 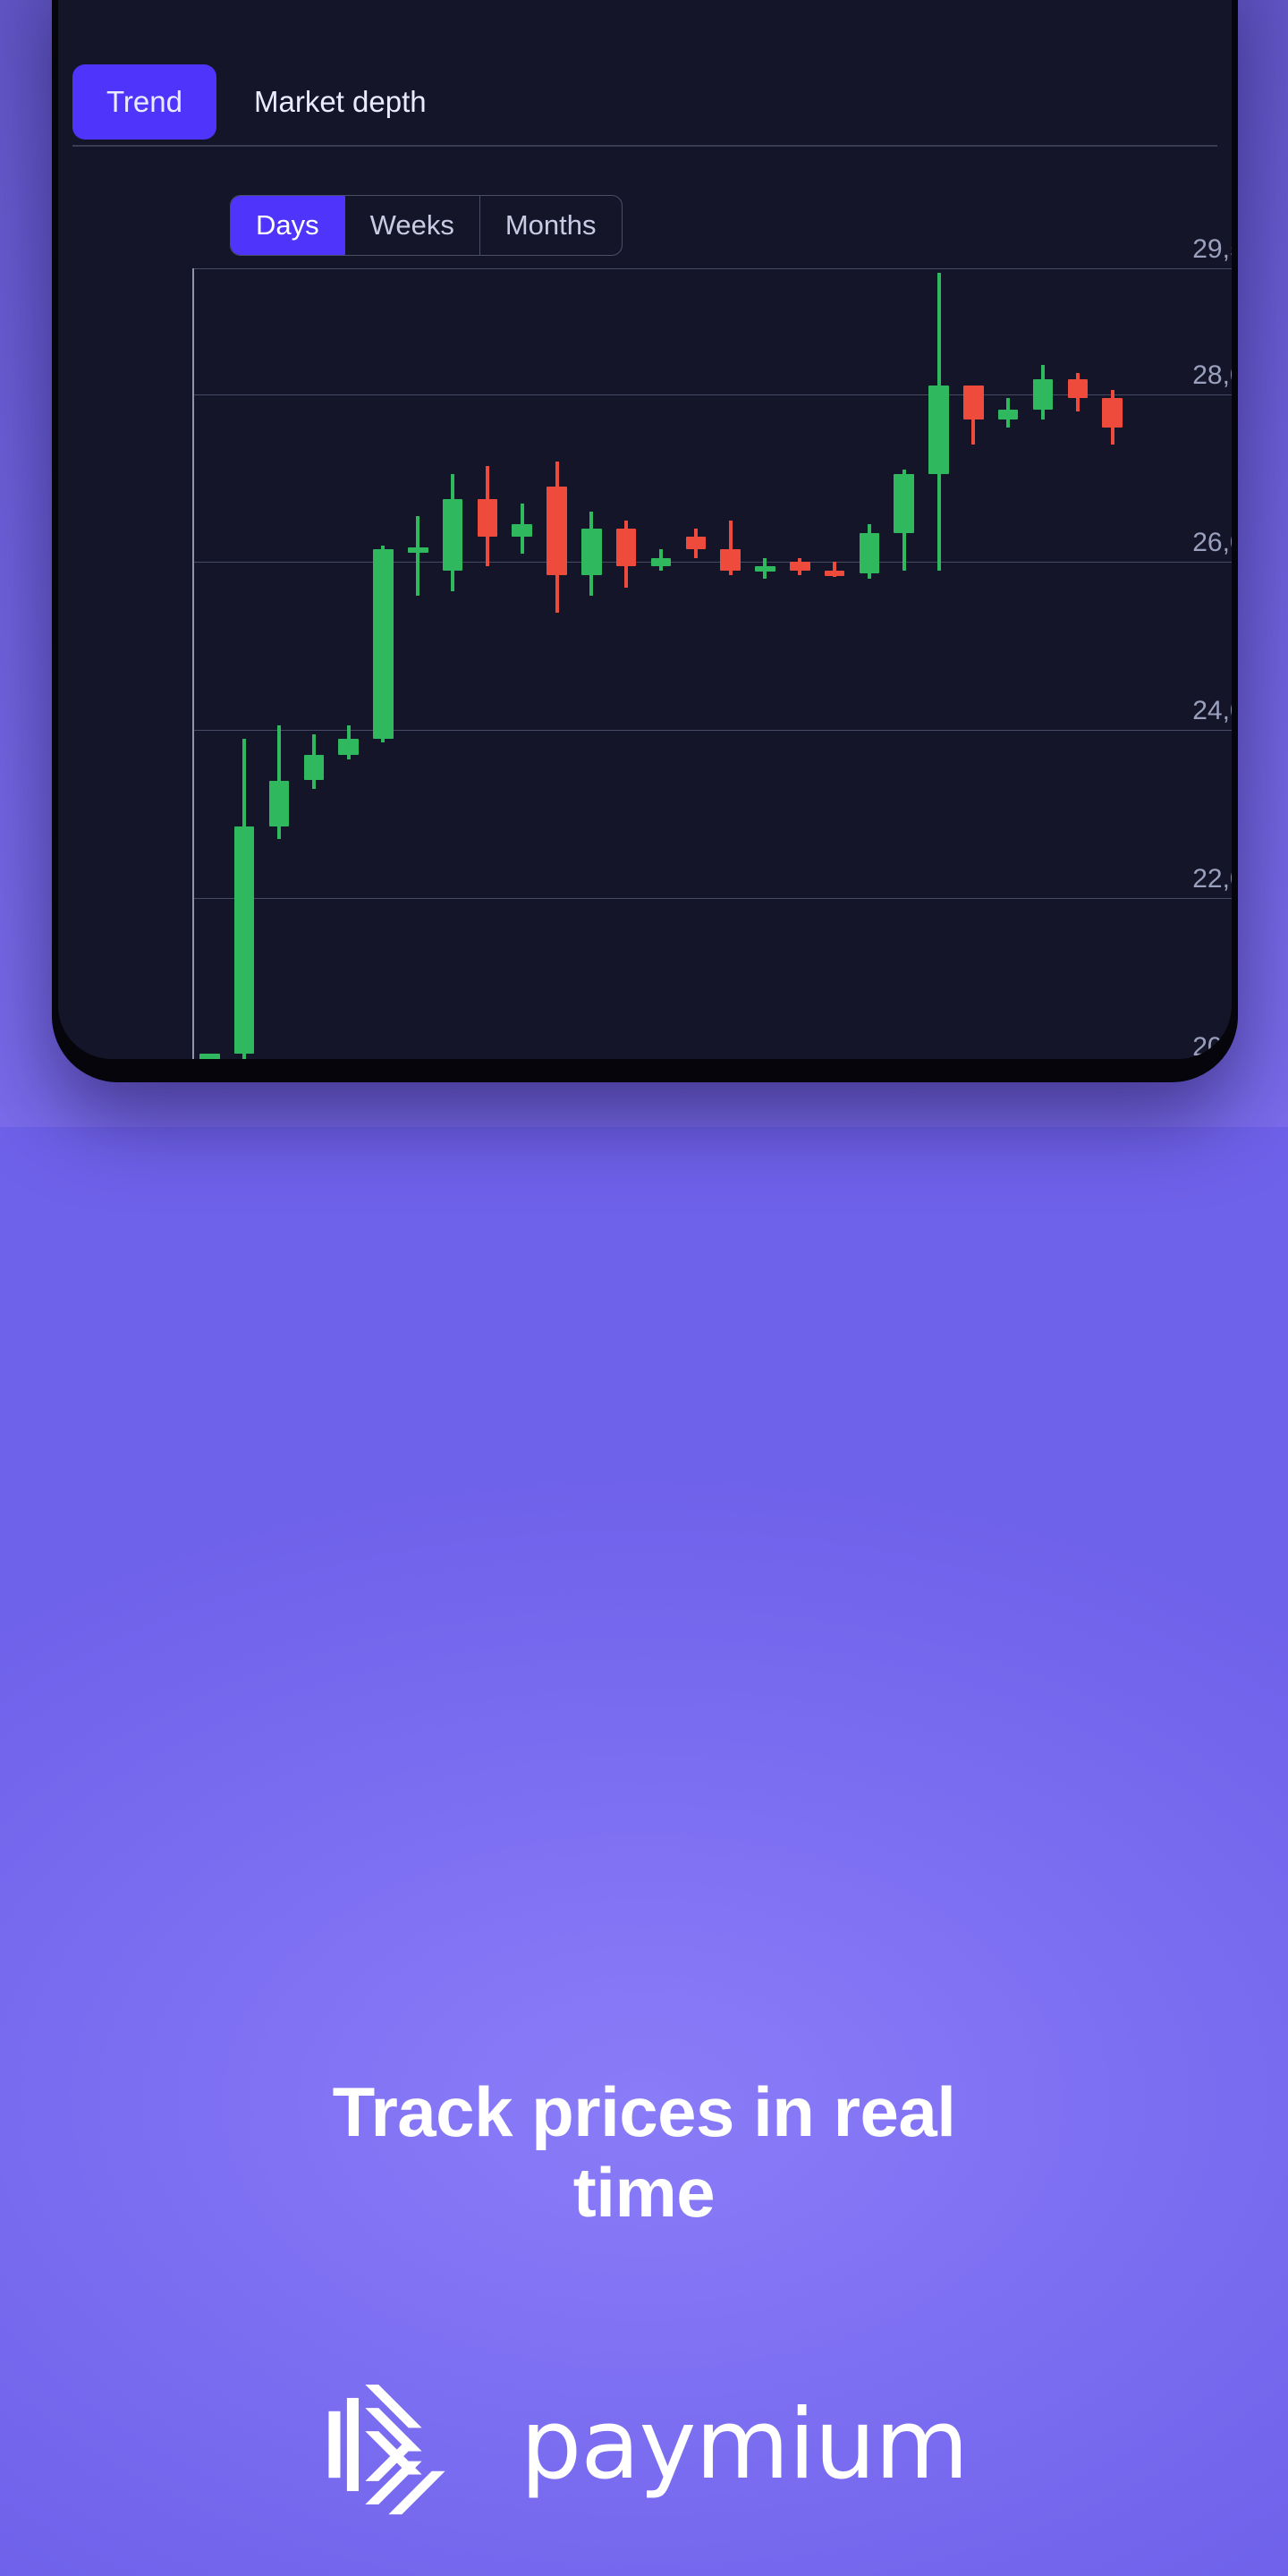 I want to click on range-months: Months, so click(x=551, y=225).